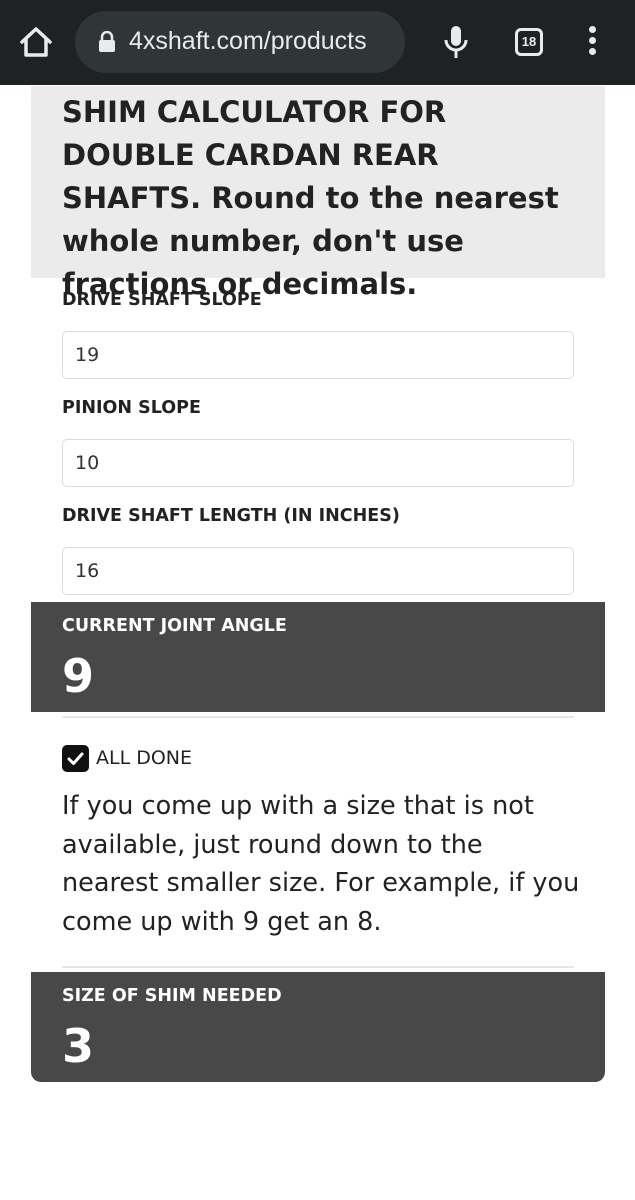 This screenshot has height=1200, width=635. Describe the element at coordinates (144, 758) in the screenshot. I see `all-done-label: ALL DONE` at that location.